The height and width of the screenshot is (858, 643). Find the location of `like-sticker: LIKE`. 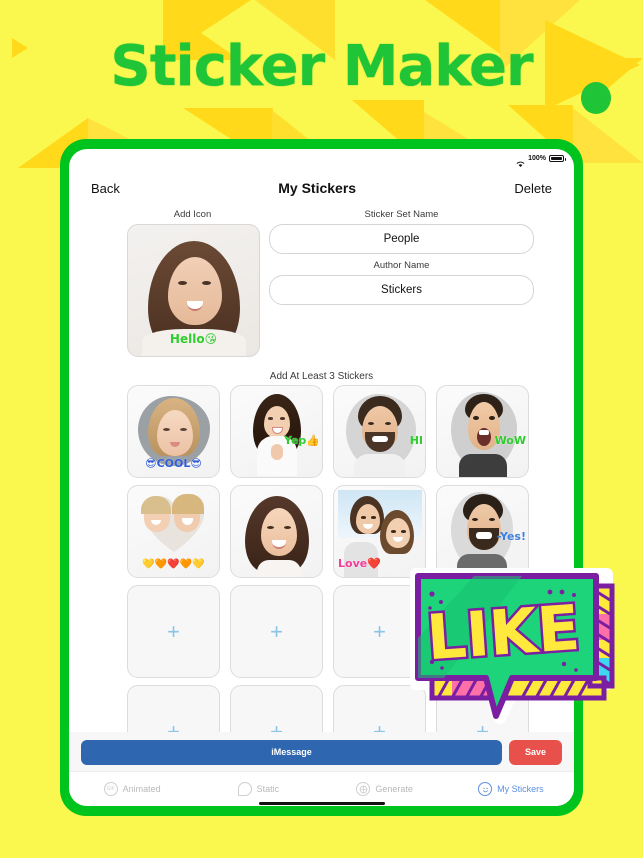

like-sticker: LIKE is located at coordinates (511, 646).